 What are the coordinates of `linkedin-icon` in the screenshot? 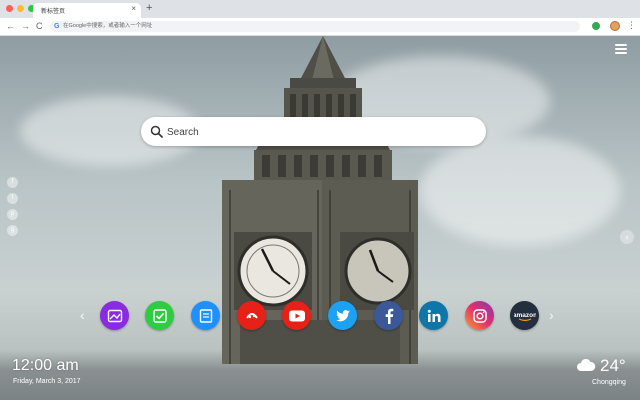 It's located at (433, 315).